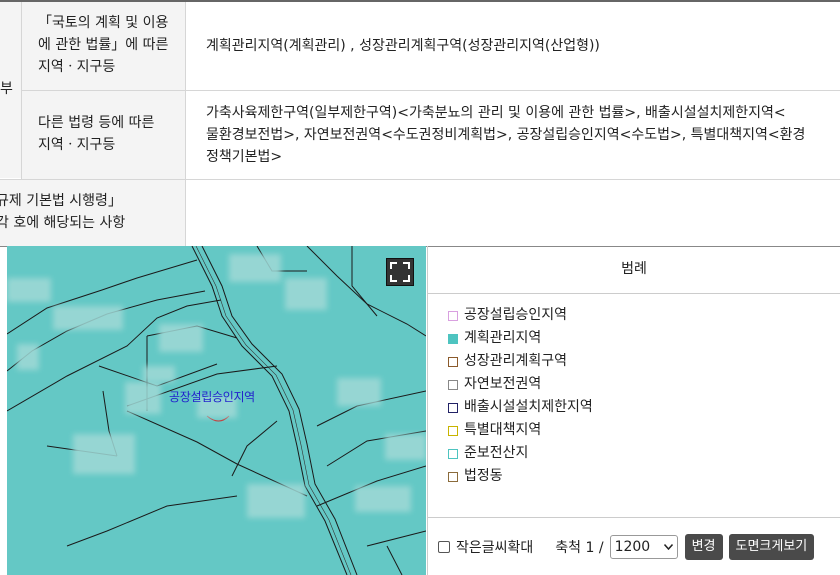 This screenshot has width=840, height=575. I want to click on enlarge-map-button: 도면크게보기, so click(771, 546).